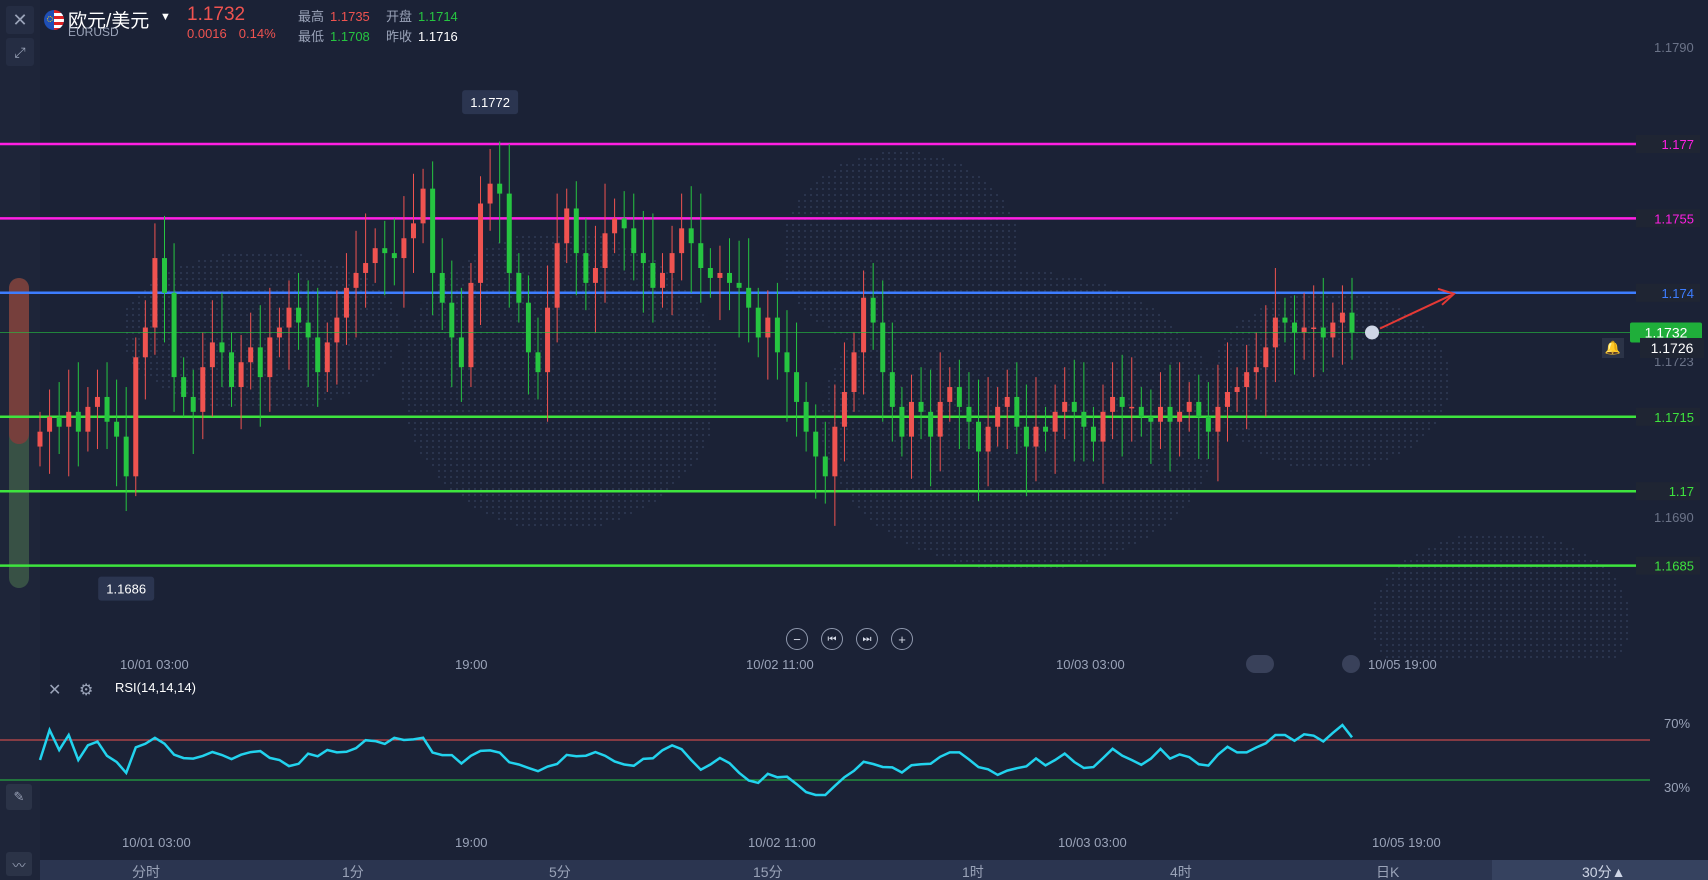 This screenshot has width=1708, height=880. Describe the element at coordinates (1613, 348) in the screenshot. I see `bell-icon: 🔔` at that location.